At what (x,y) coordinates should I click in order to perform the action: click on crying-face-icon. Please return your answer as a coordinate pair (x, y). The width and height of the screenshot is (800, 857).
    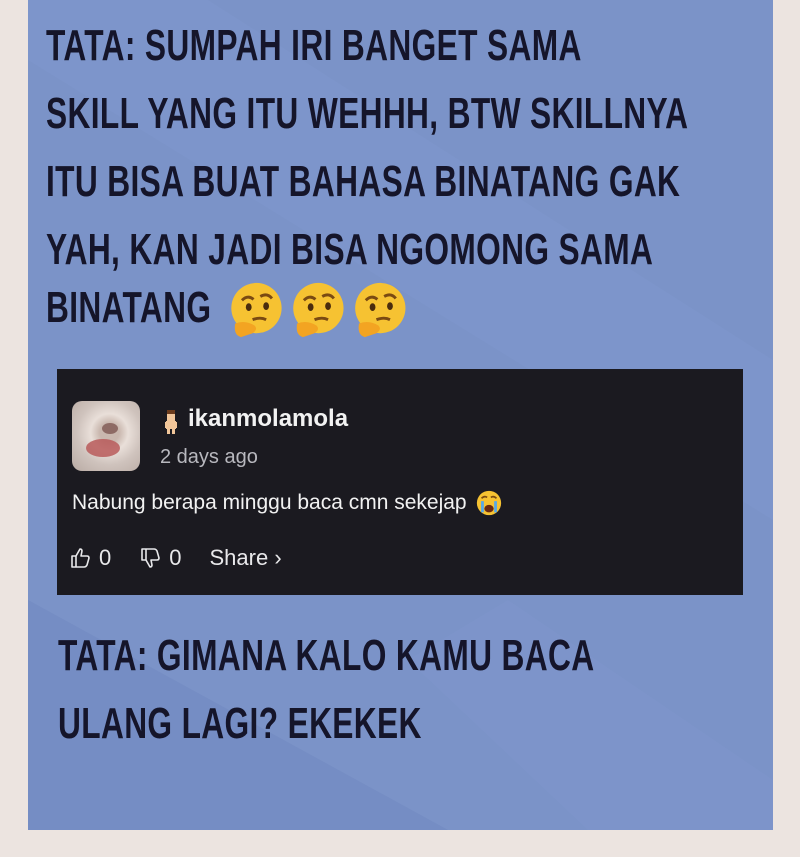
    Looking at the image, I should click on (488, 503).